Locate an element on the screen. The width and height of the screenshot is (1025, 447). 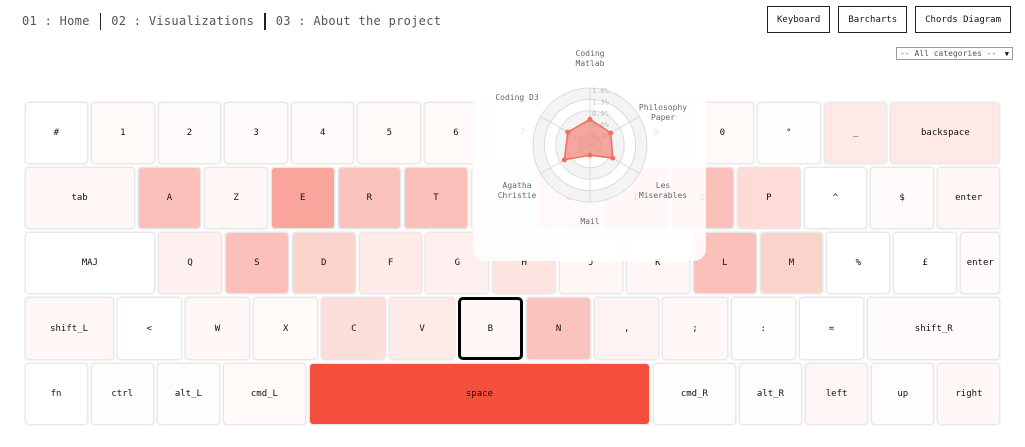
key-shift-r: shift_R is located at coordinates (934, 328).